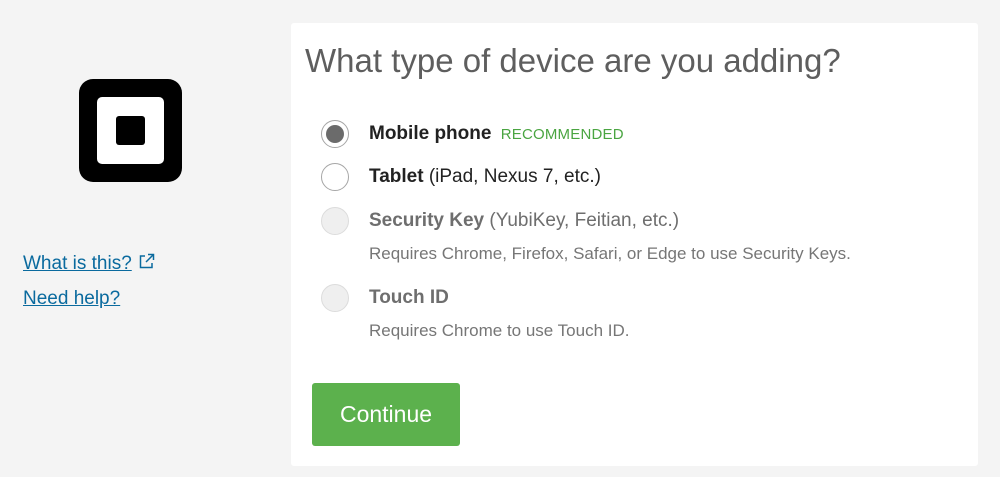  Describe the element at coordinates (573, 60) in the screenshot. I see `page-title: What type of device are you adding?` at that location.